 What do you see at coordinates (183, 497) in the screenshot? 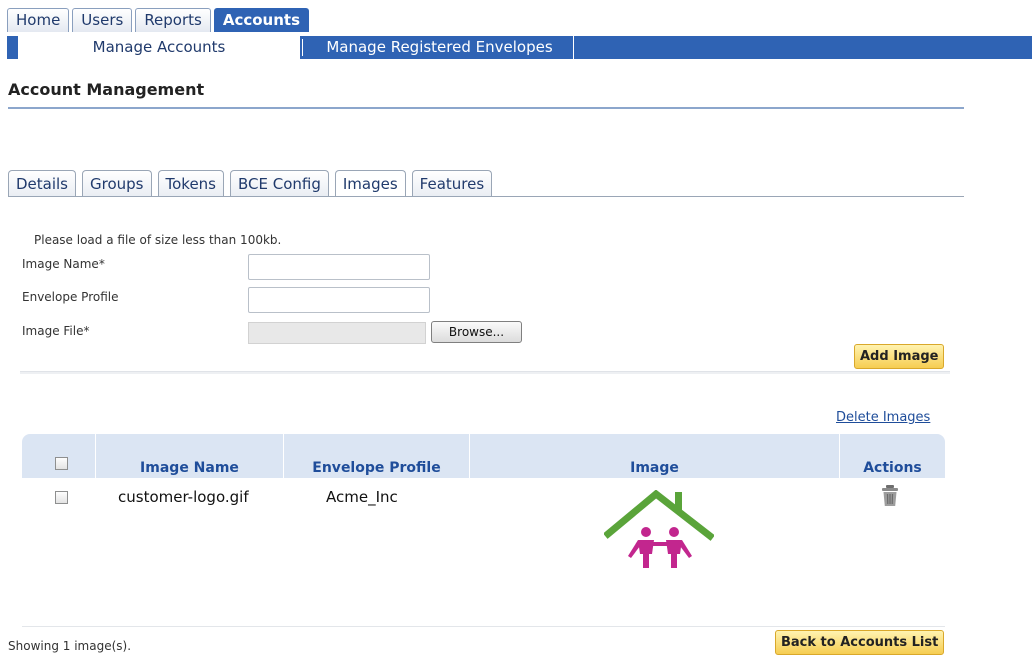
I see `row-image-name: customer-logo.gif` at bounding box center [183, 497].